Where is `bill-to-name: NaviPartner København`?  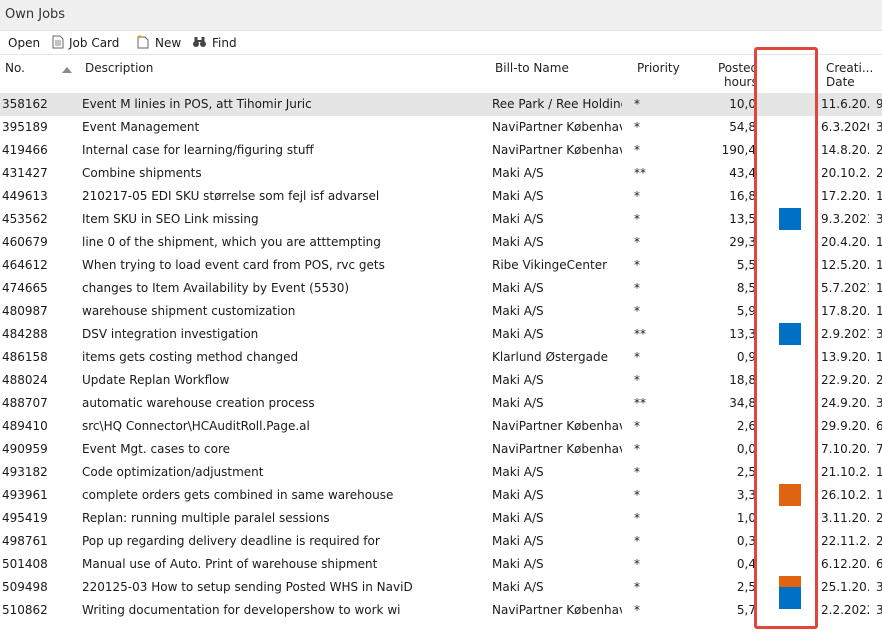 bill-to-name: NaviPartner København is located at coordinates (557, 127).